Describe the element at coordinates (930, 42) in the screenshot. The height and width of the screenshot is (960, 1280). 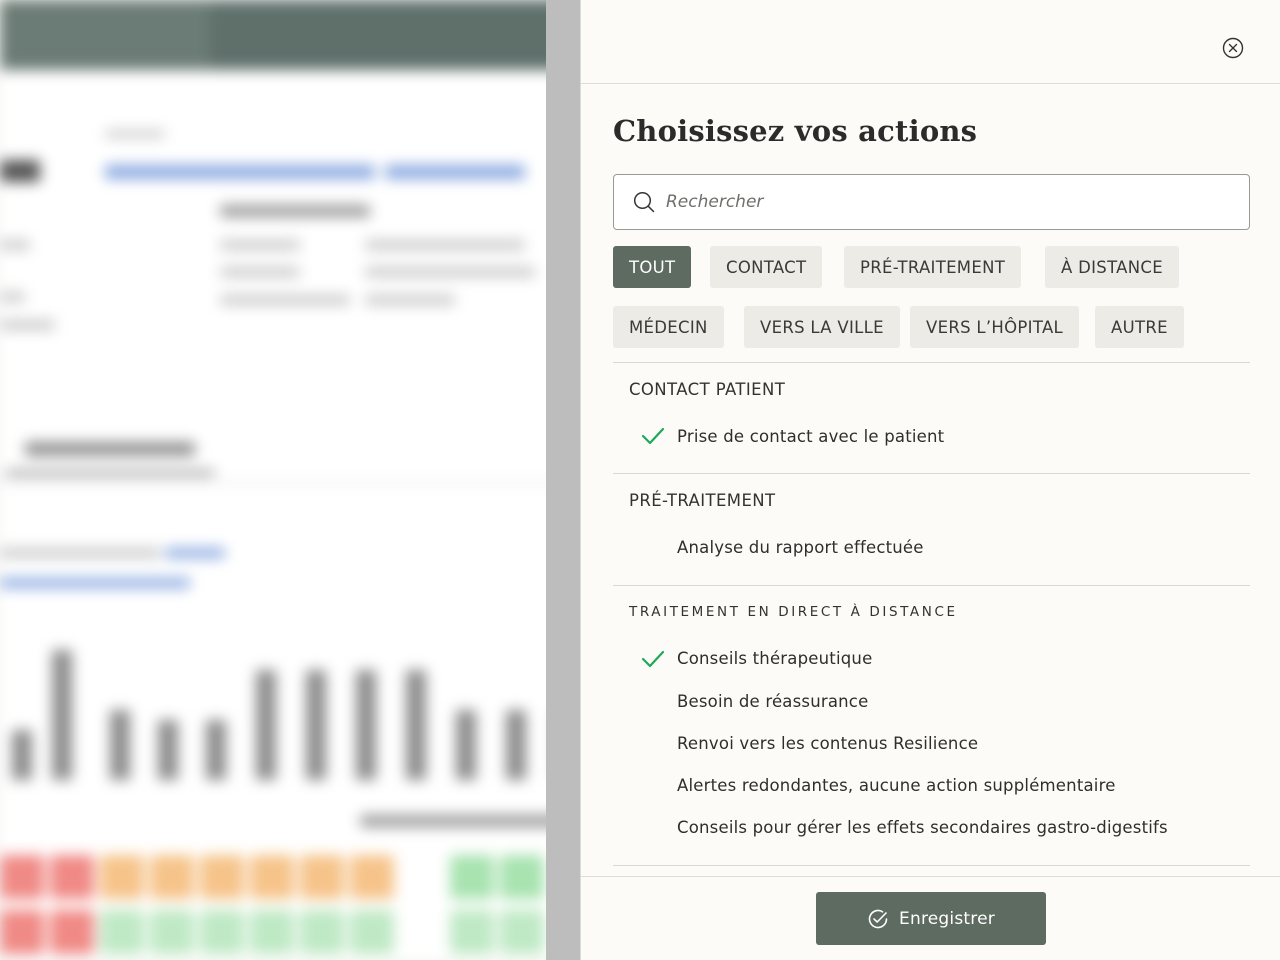
I see `panel-header` at that location.